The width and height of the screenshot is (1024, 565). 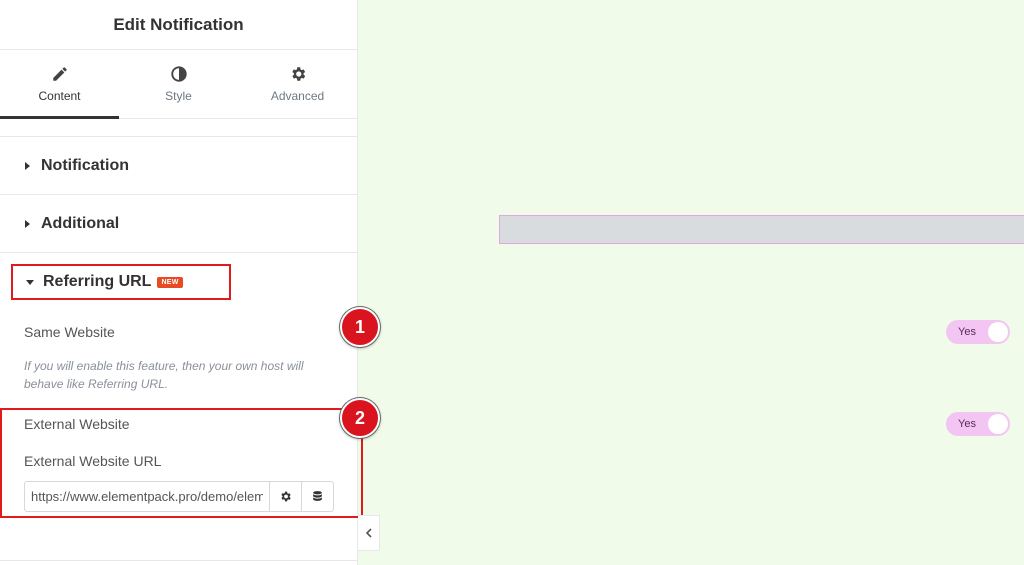 What do you see at coordinates (978, 332) in the screenshot?
I see `same-website-toggle: Yes` at bounding box center [978, 332].